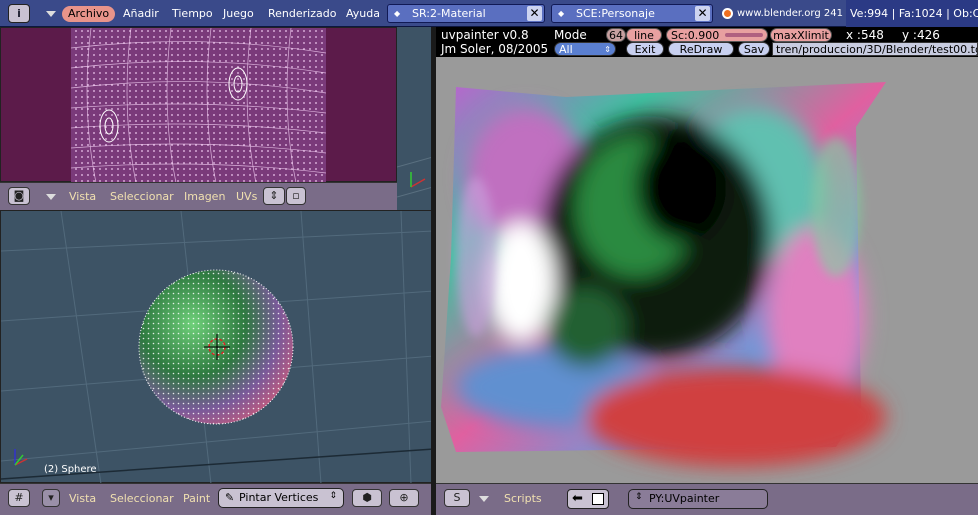  I want to click on mode-value: 64, so click(616, 35).